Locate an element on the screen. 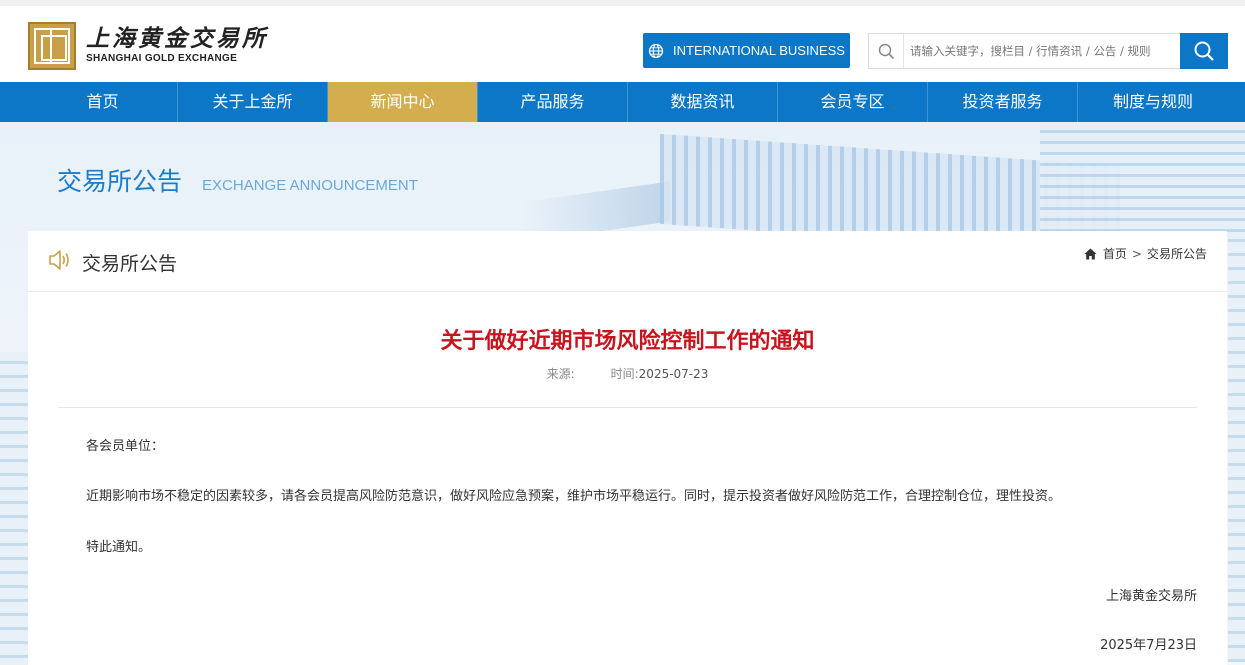  nav-item-rules: 制度与规则 is located at coordinates (1153, 102).